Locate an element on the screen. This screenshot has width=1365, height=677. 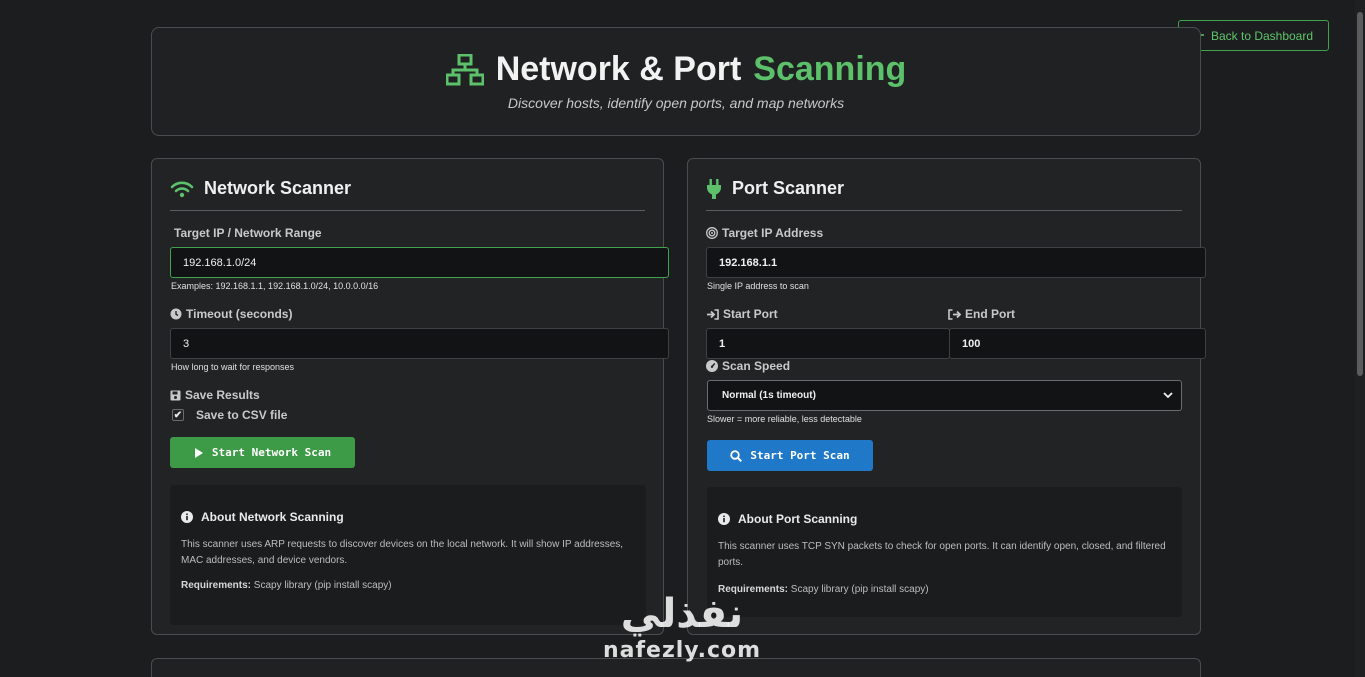
search-icon is located at coordinates (736, 455).